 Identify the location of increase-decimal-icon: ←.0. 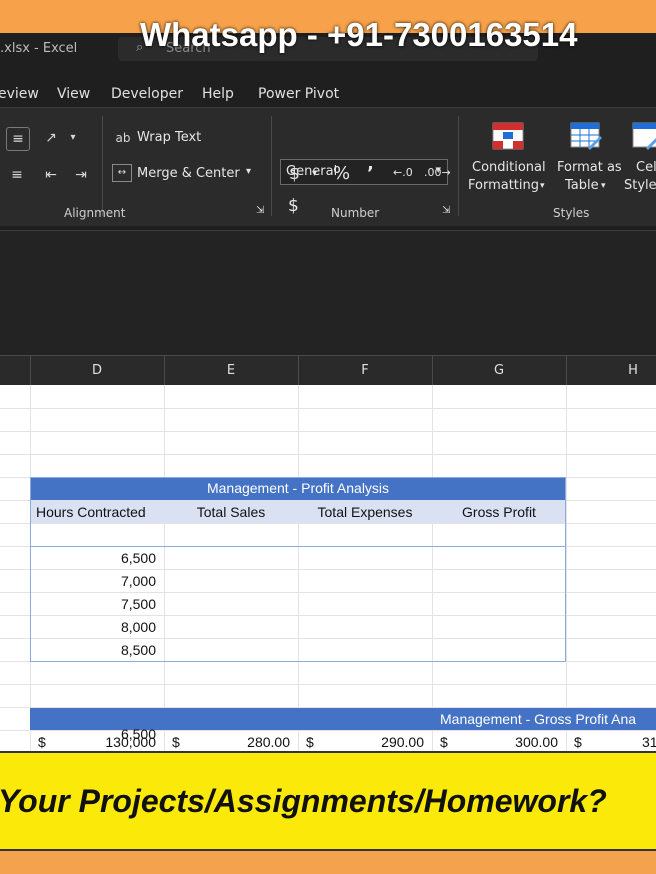
(403, 172).